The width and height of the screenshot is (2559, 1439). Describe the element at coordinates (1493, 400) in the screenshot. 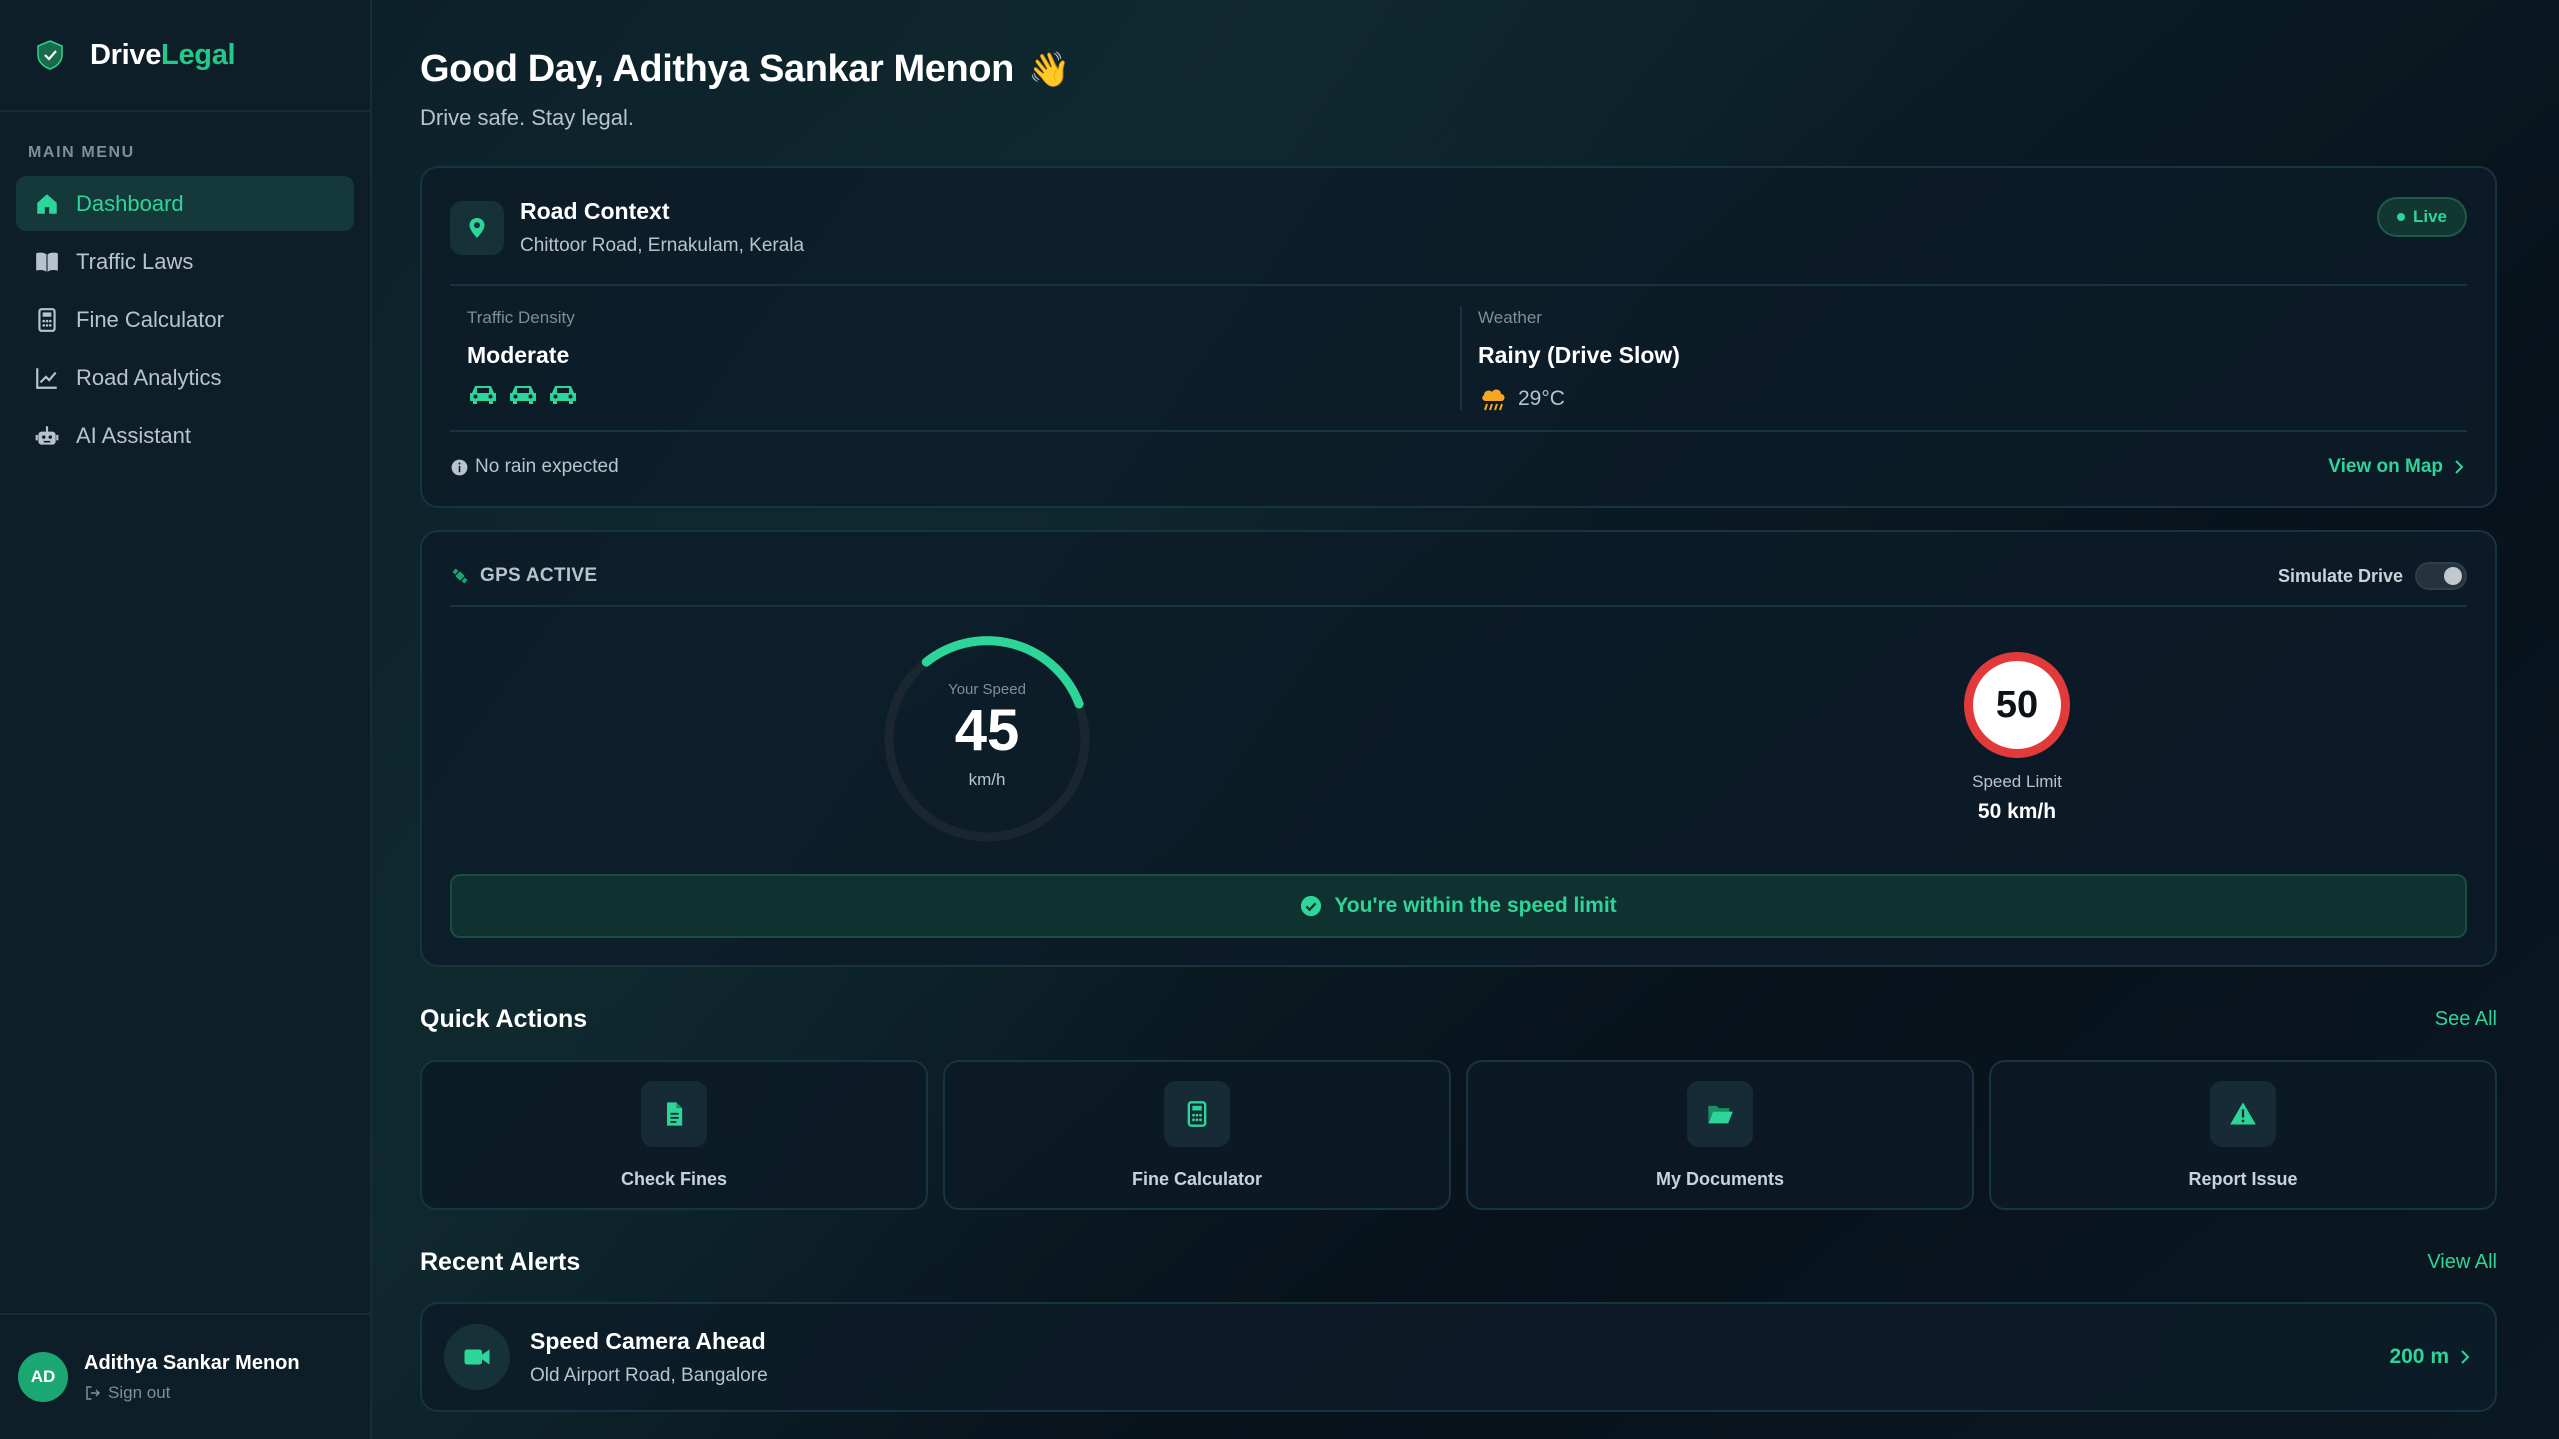

I see `cloud-rain-icon` at that location.